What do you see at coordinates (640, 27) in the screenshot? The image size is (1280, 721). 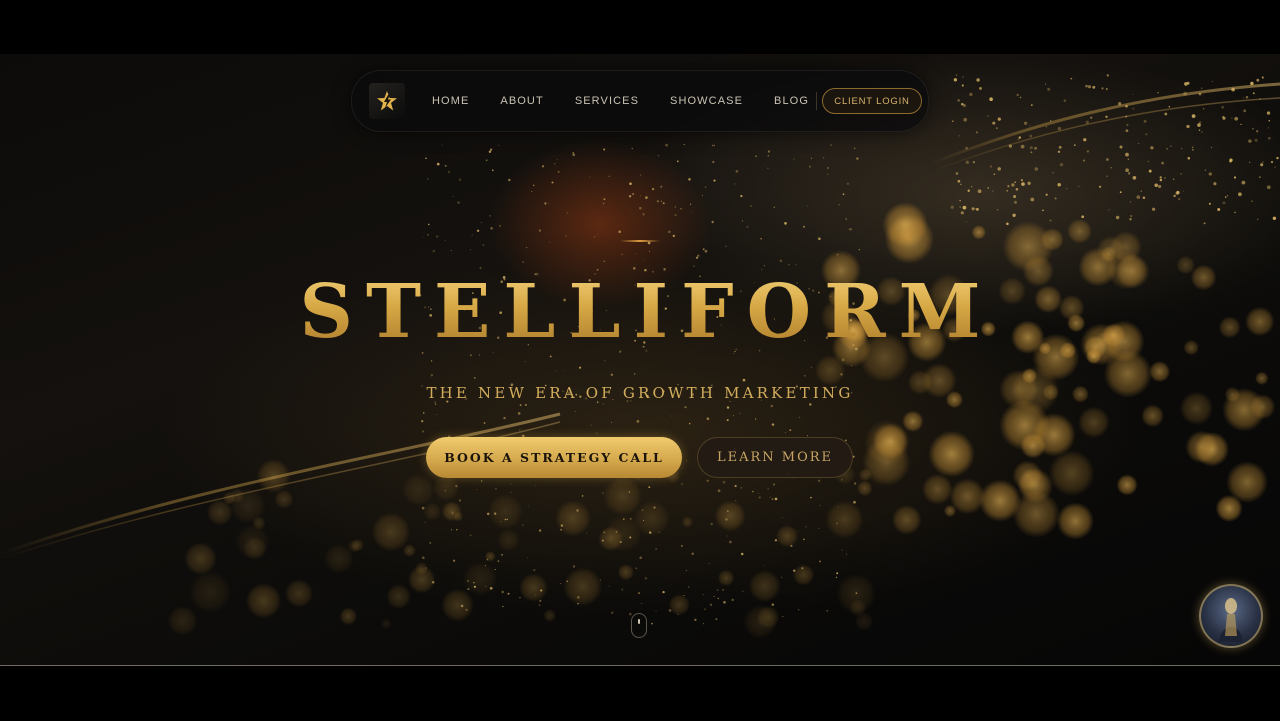 I see `letterbox-top` at bounding box center [640, 27].